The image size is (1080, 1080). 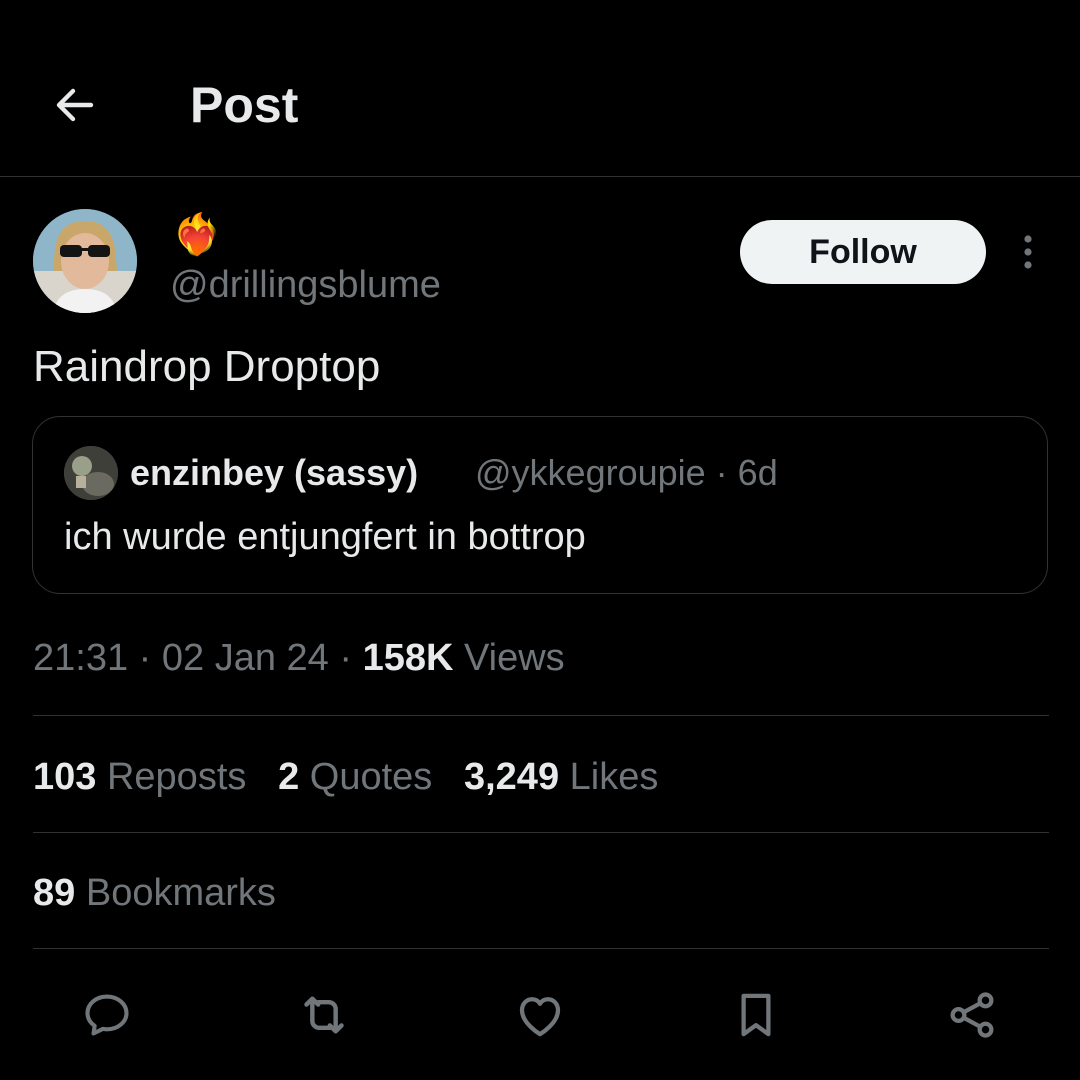 I want to click on like-button, so click(x=540, y=1015).